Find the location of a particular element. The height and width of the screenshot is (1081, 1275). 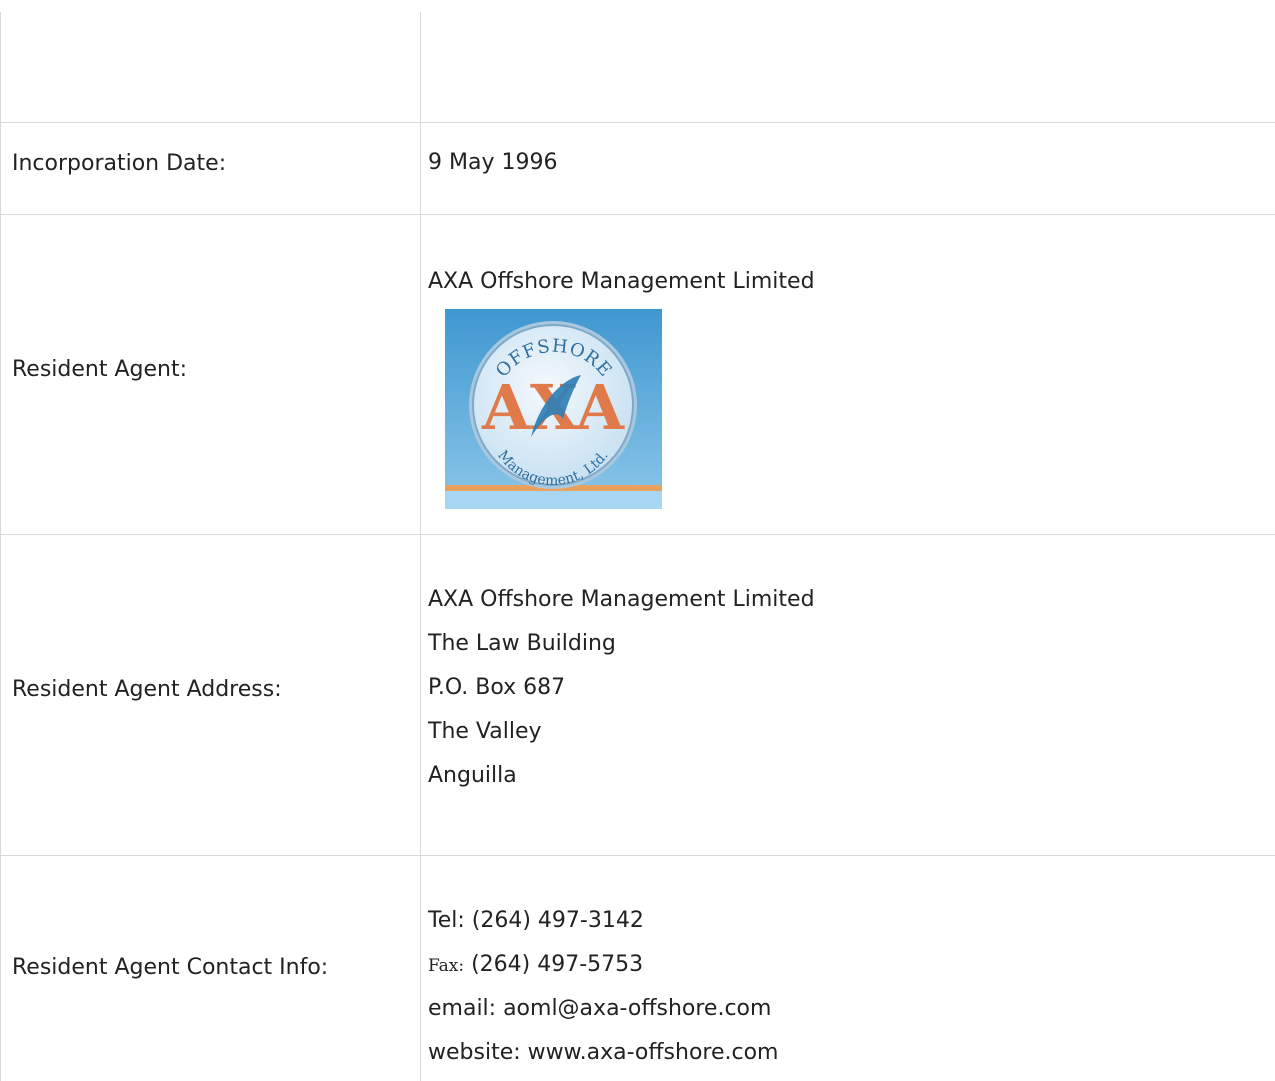

resident-agent-contact-label: Resident Agent Contact Info: is located at coordinates (170, 967).